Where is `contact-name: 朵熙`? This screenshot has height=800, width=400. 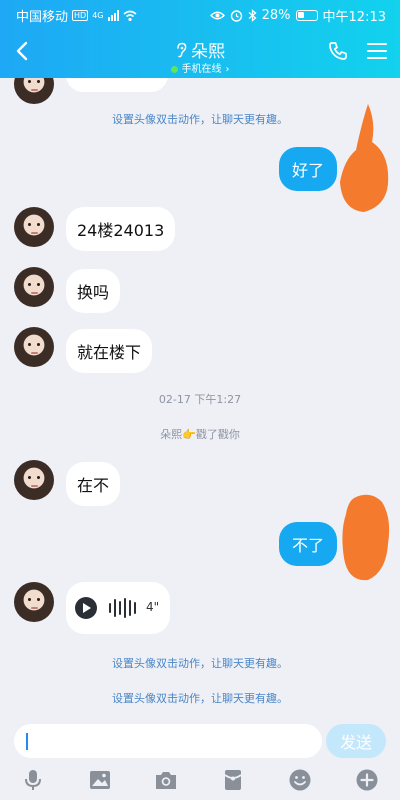
contact-name: 朵熙 is located at coordinates (208, 52).